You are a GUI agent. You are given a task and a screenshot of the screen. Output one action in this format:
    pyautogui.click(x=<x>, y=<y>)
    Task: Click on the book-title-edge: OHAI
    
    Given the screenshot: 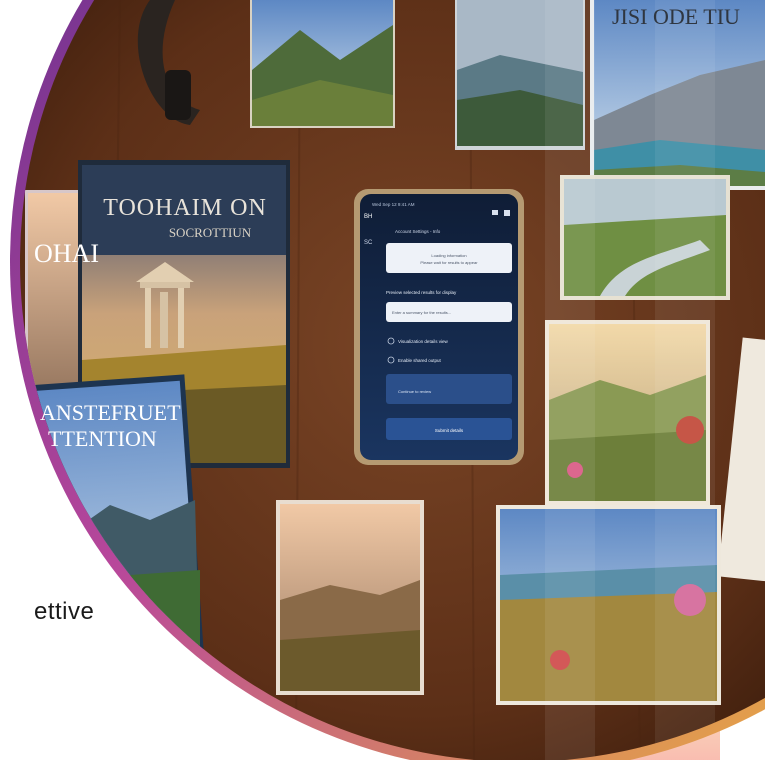 What is the action you would take?
    pyautogui.click(x=66, y=253)
    